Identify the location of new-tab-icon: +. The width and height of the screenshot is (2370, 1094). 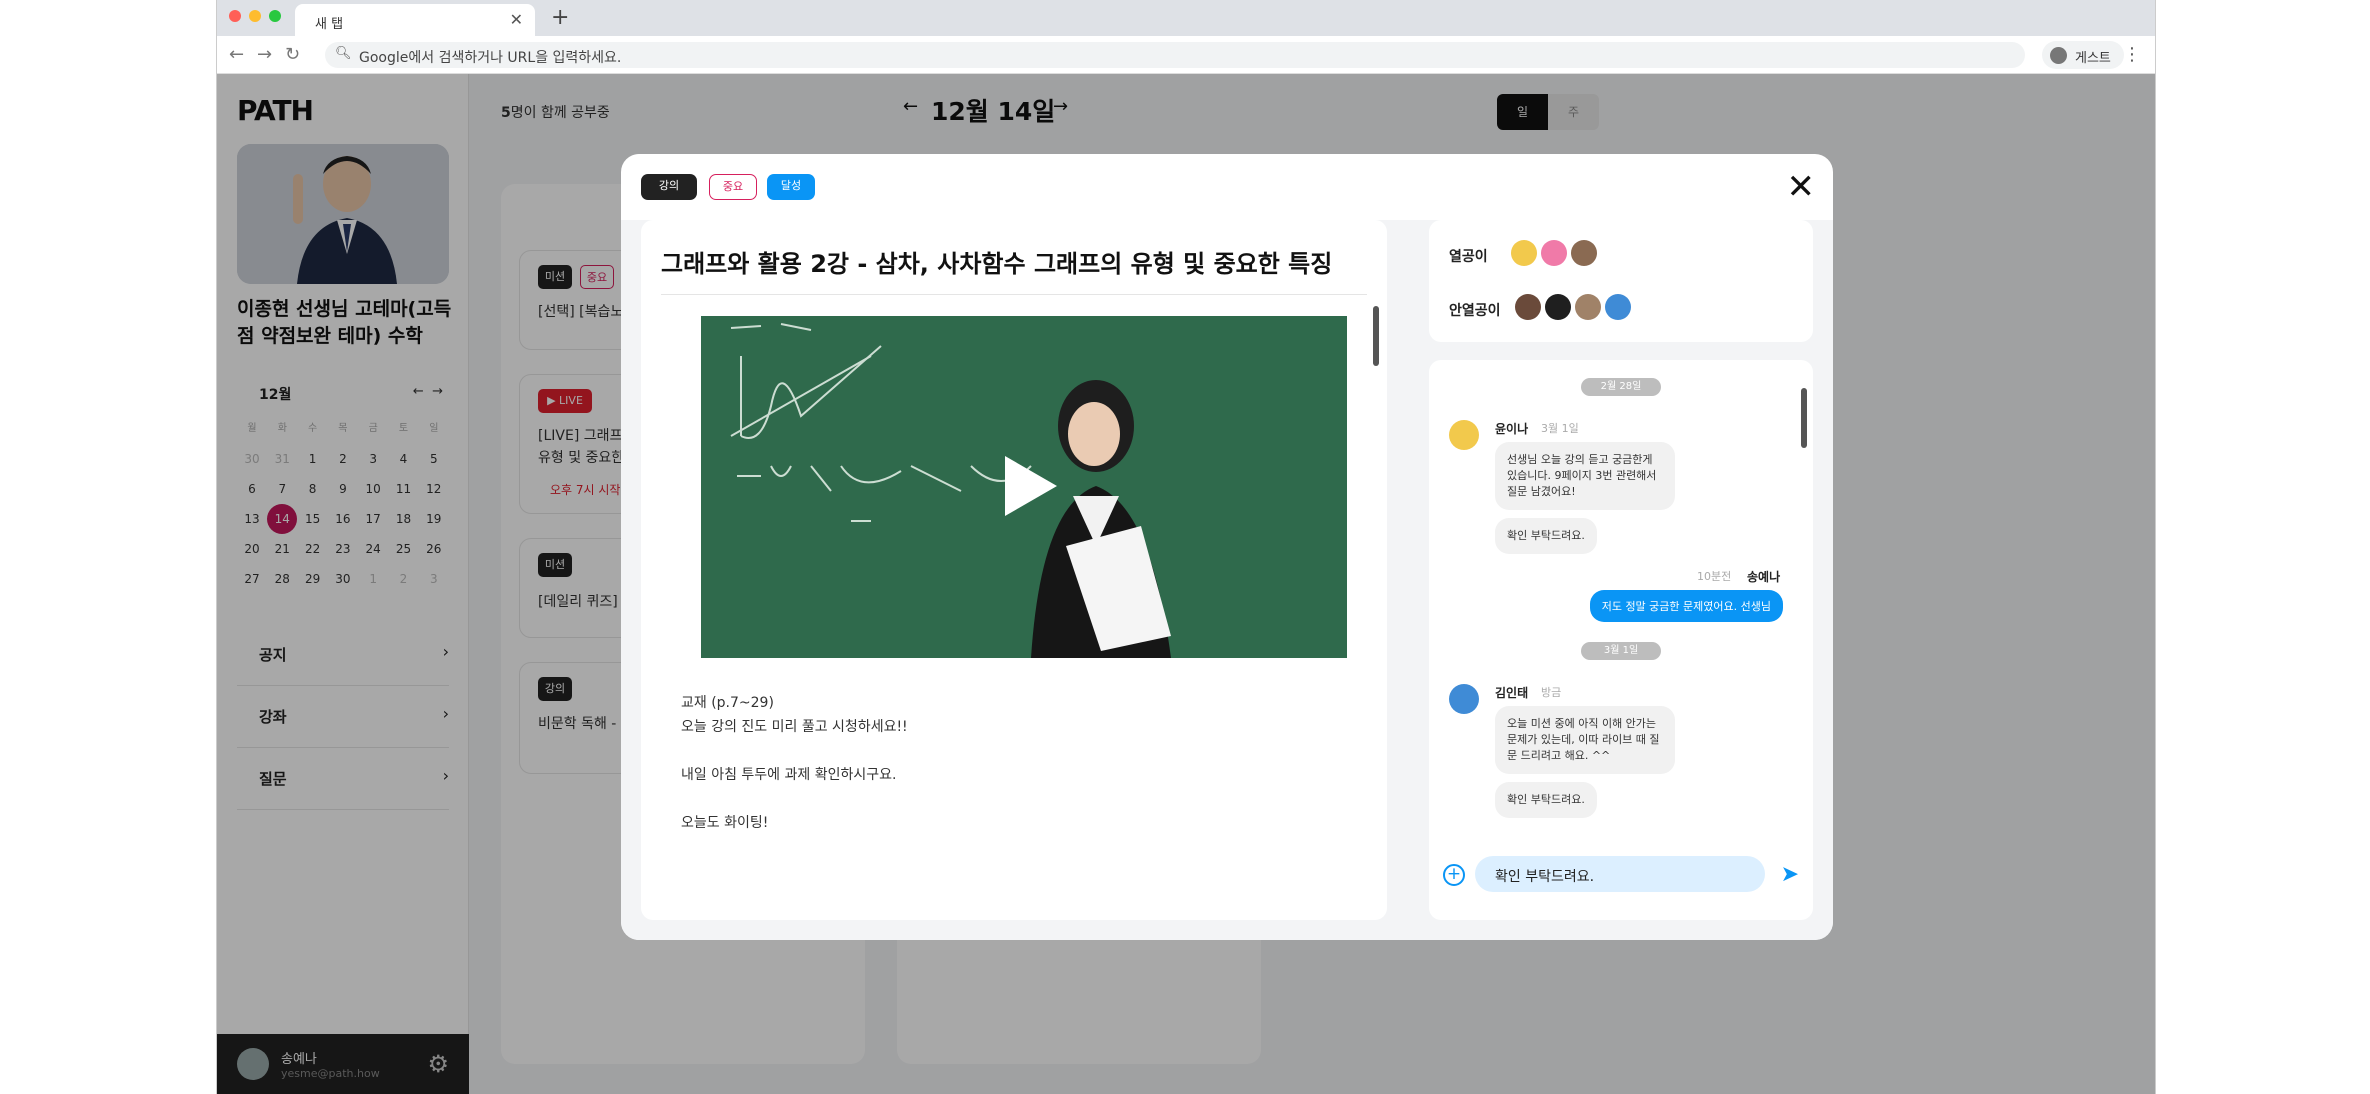
(560, 17).